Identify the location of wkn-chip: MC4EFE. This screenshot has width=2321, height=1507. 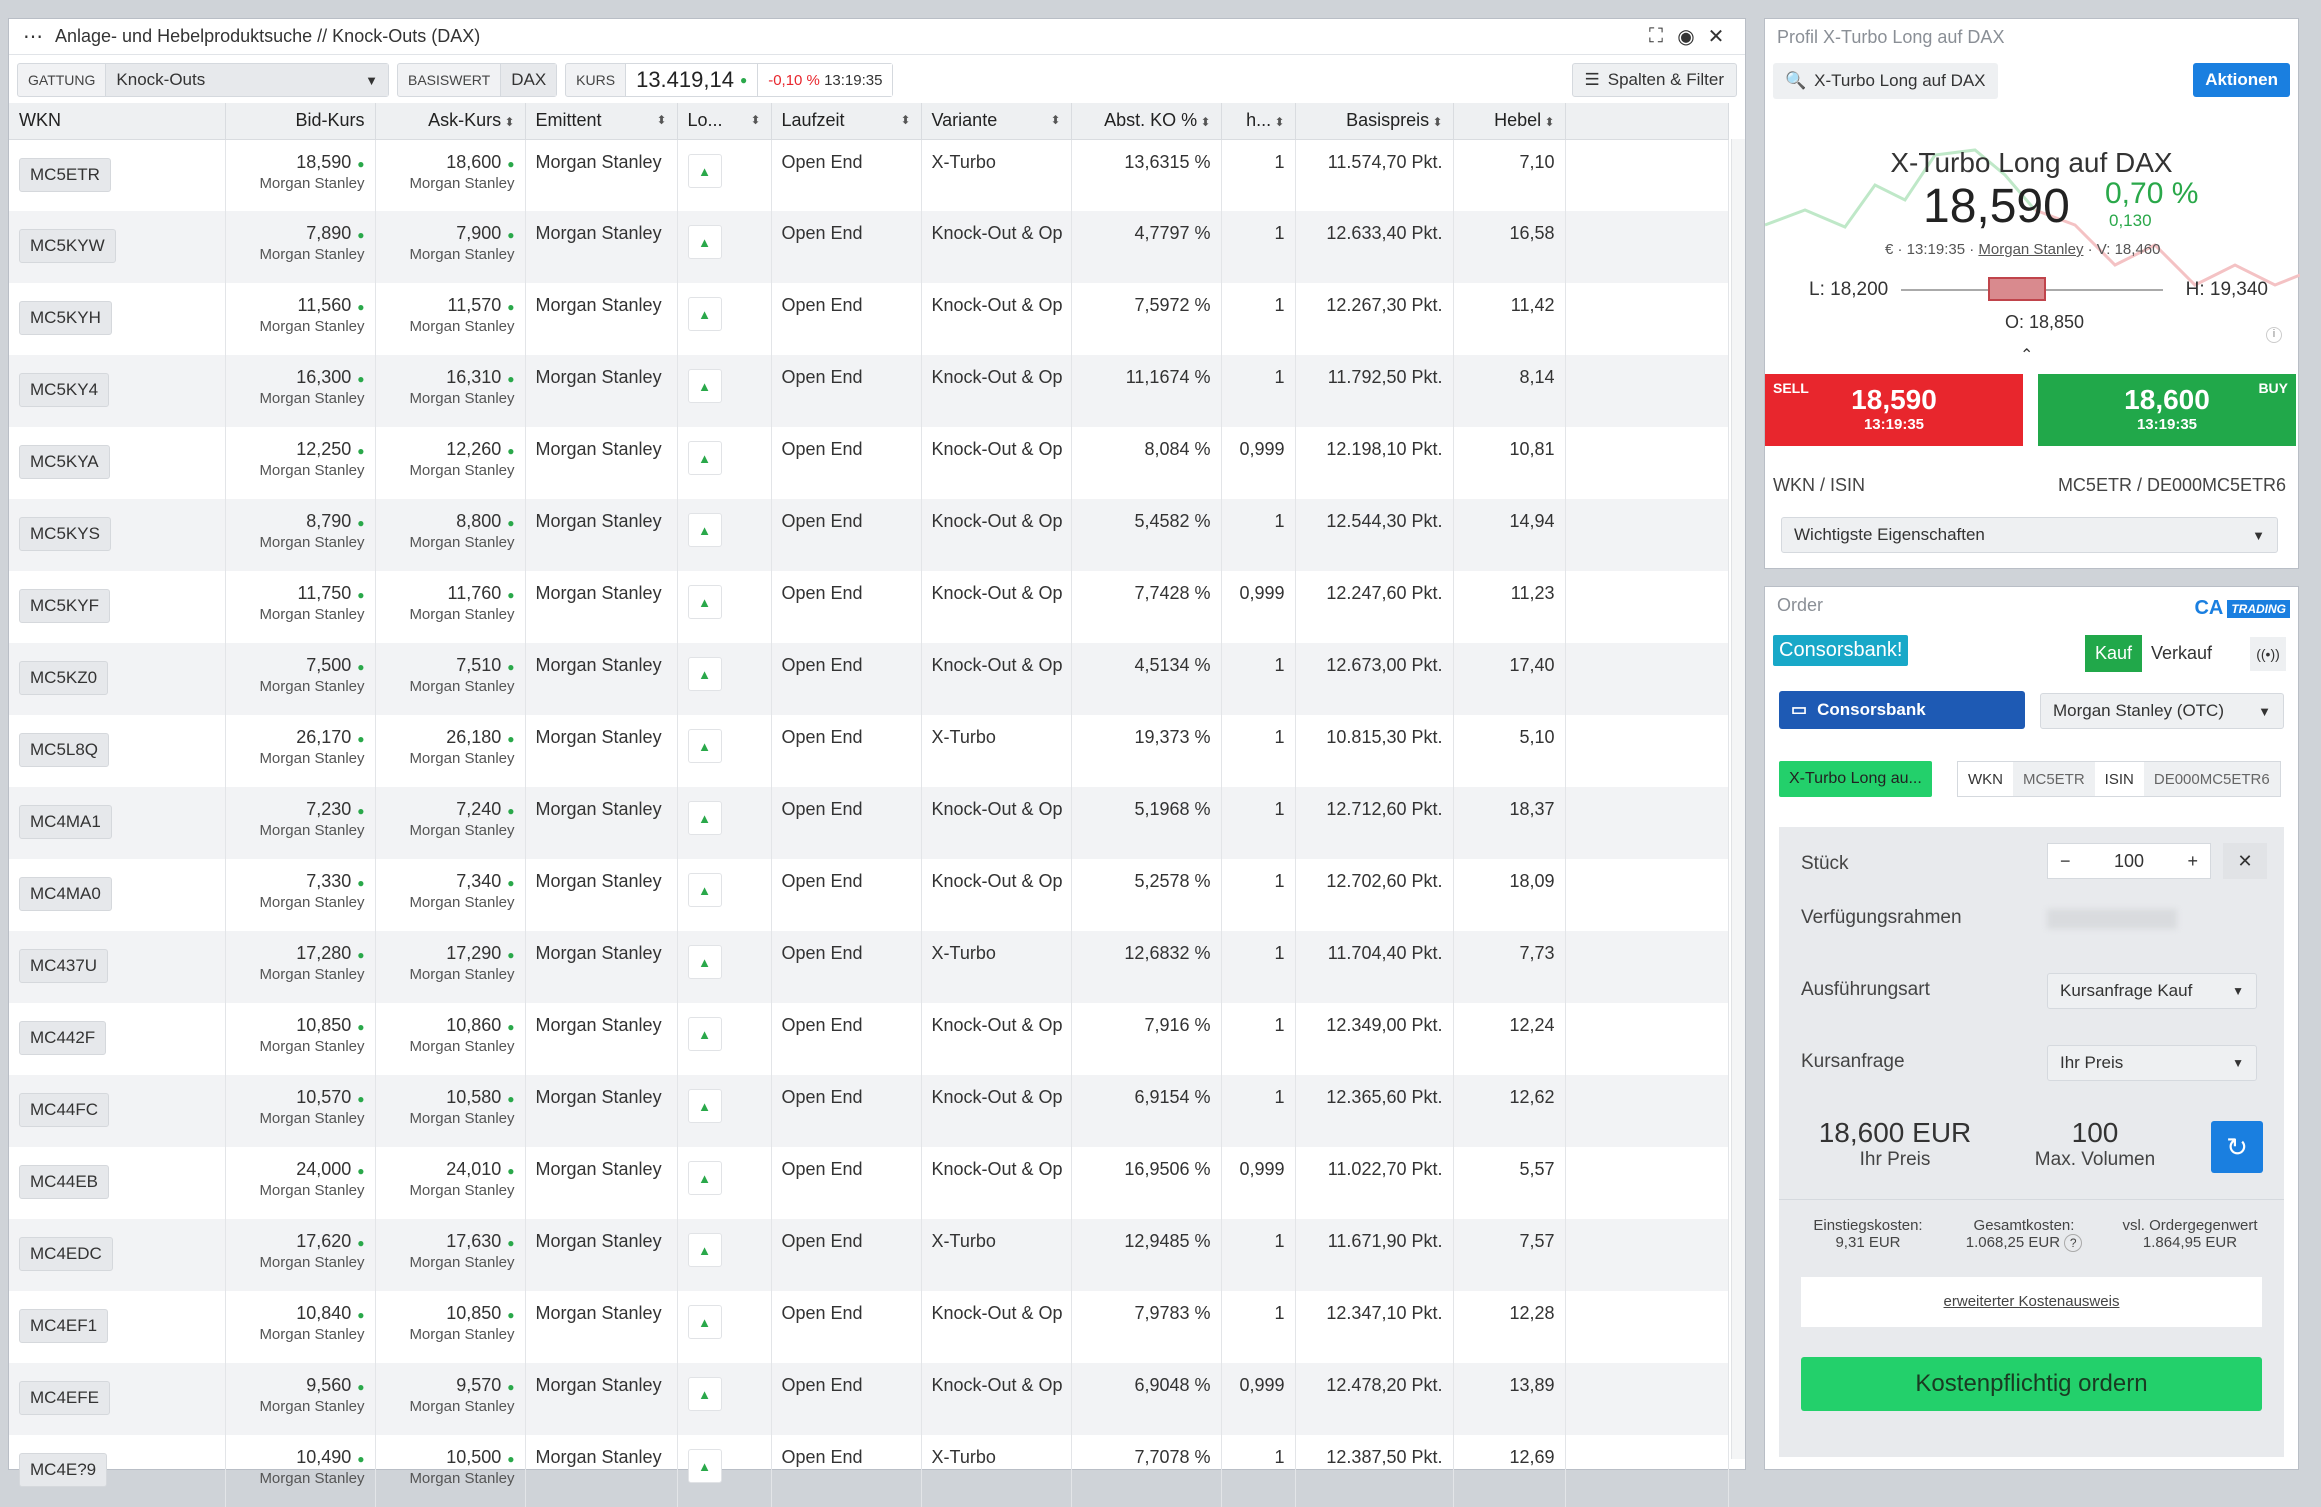
(64, 1398).